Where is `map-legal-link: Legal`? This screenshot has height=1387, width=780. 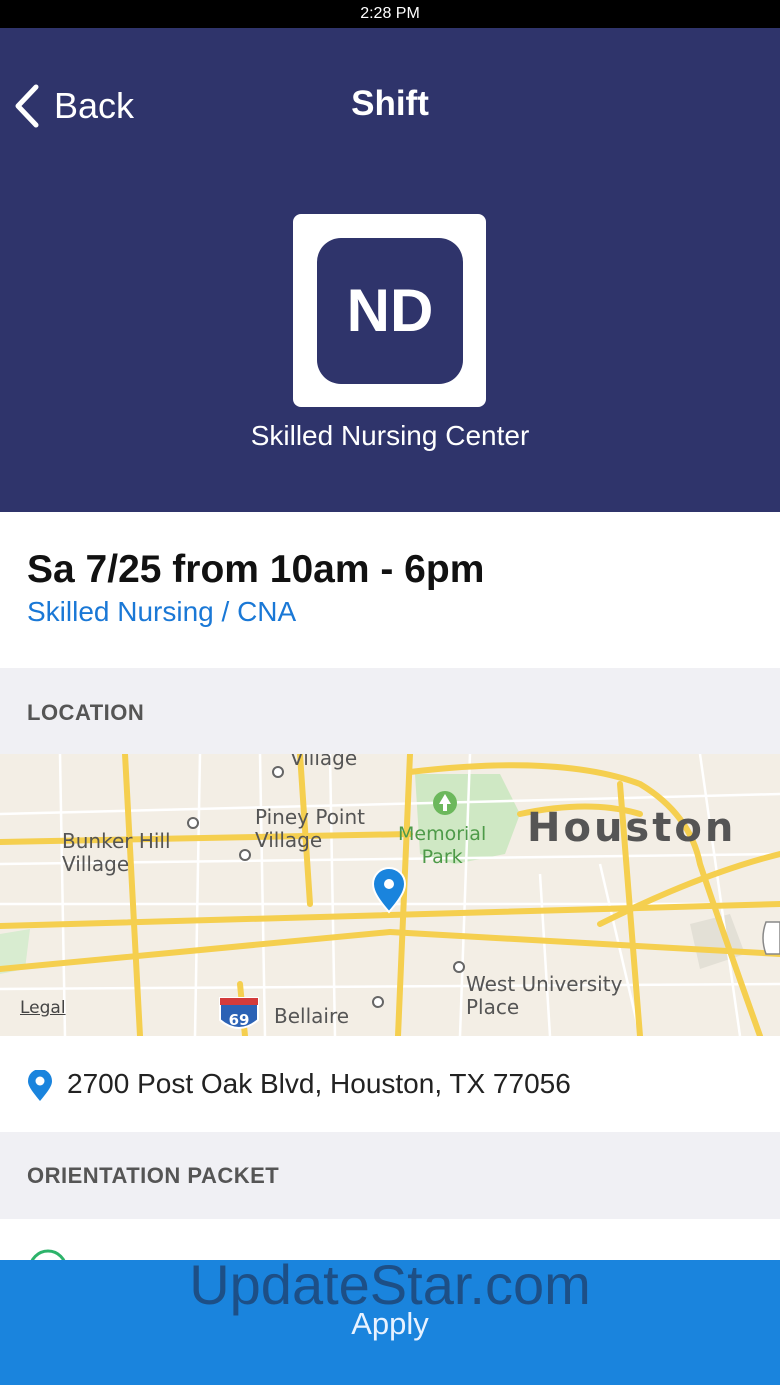 map-legal-link: Legal is located at coordinates (43, 1008).